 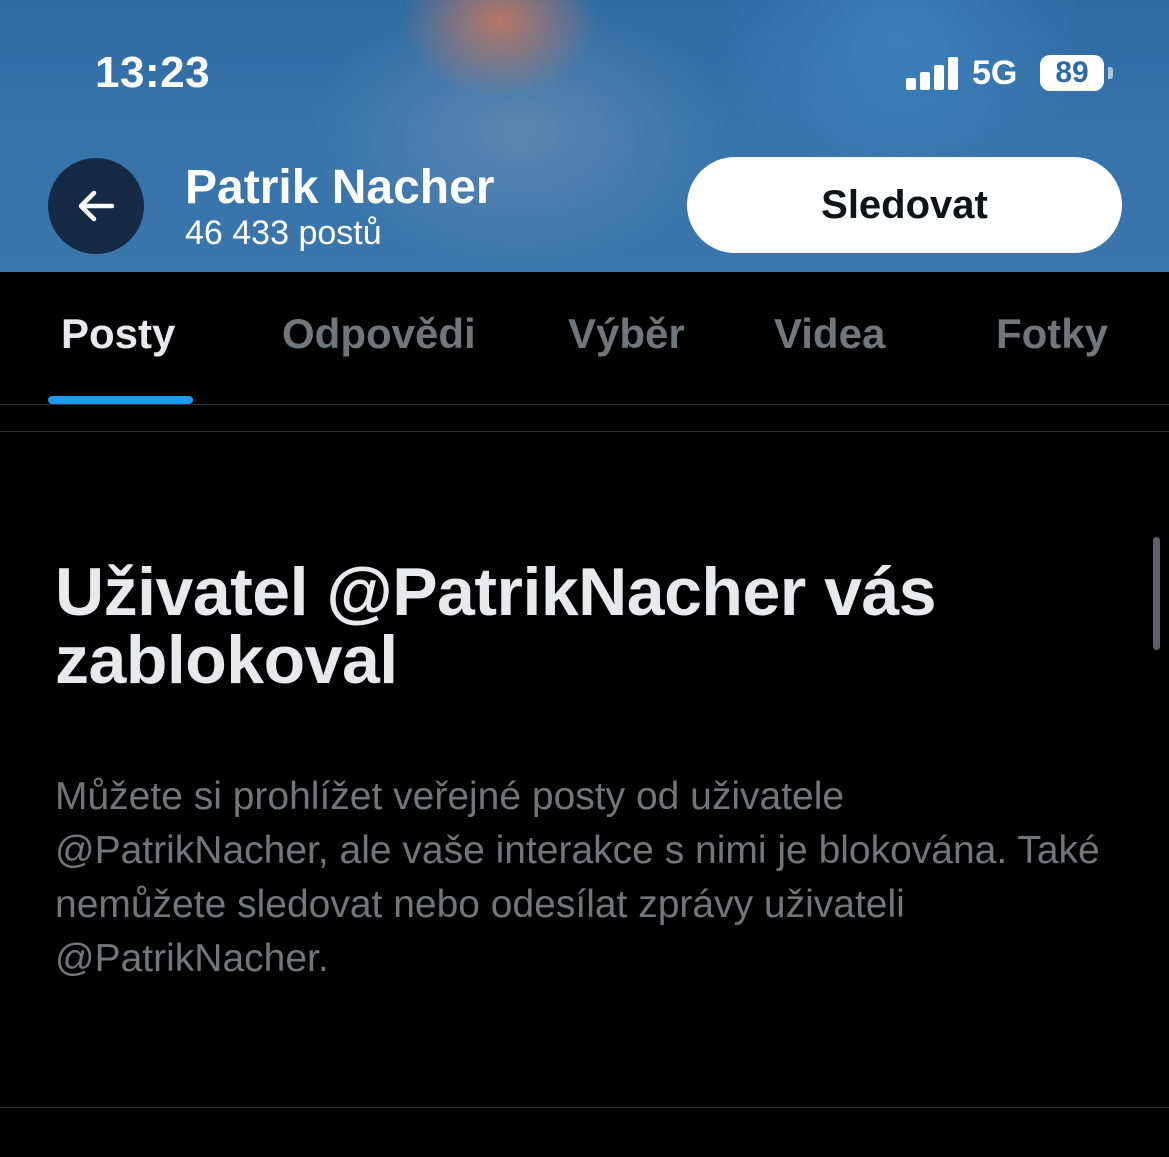 I want to click on section-divider, so click(x=584, y=431).